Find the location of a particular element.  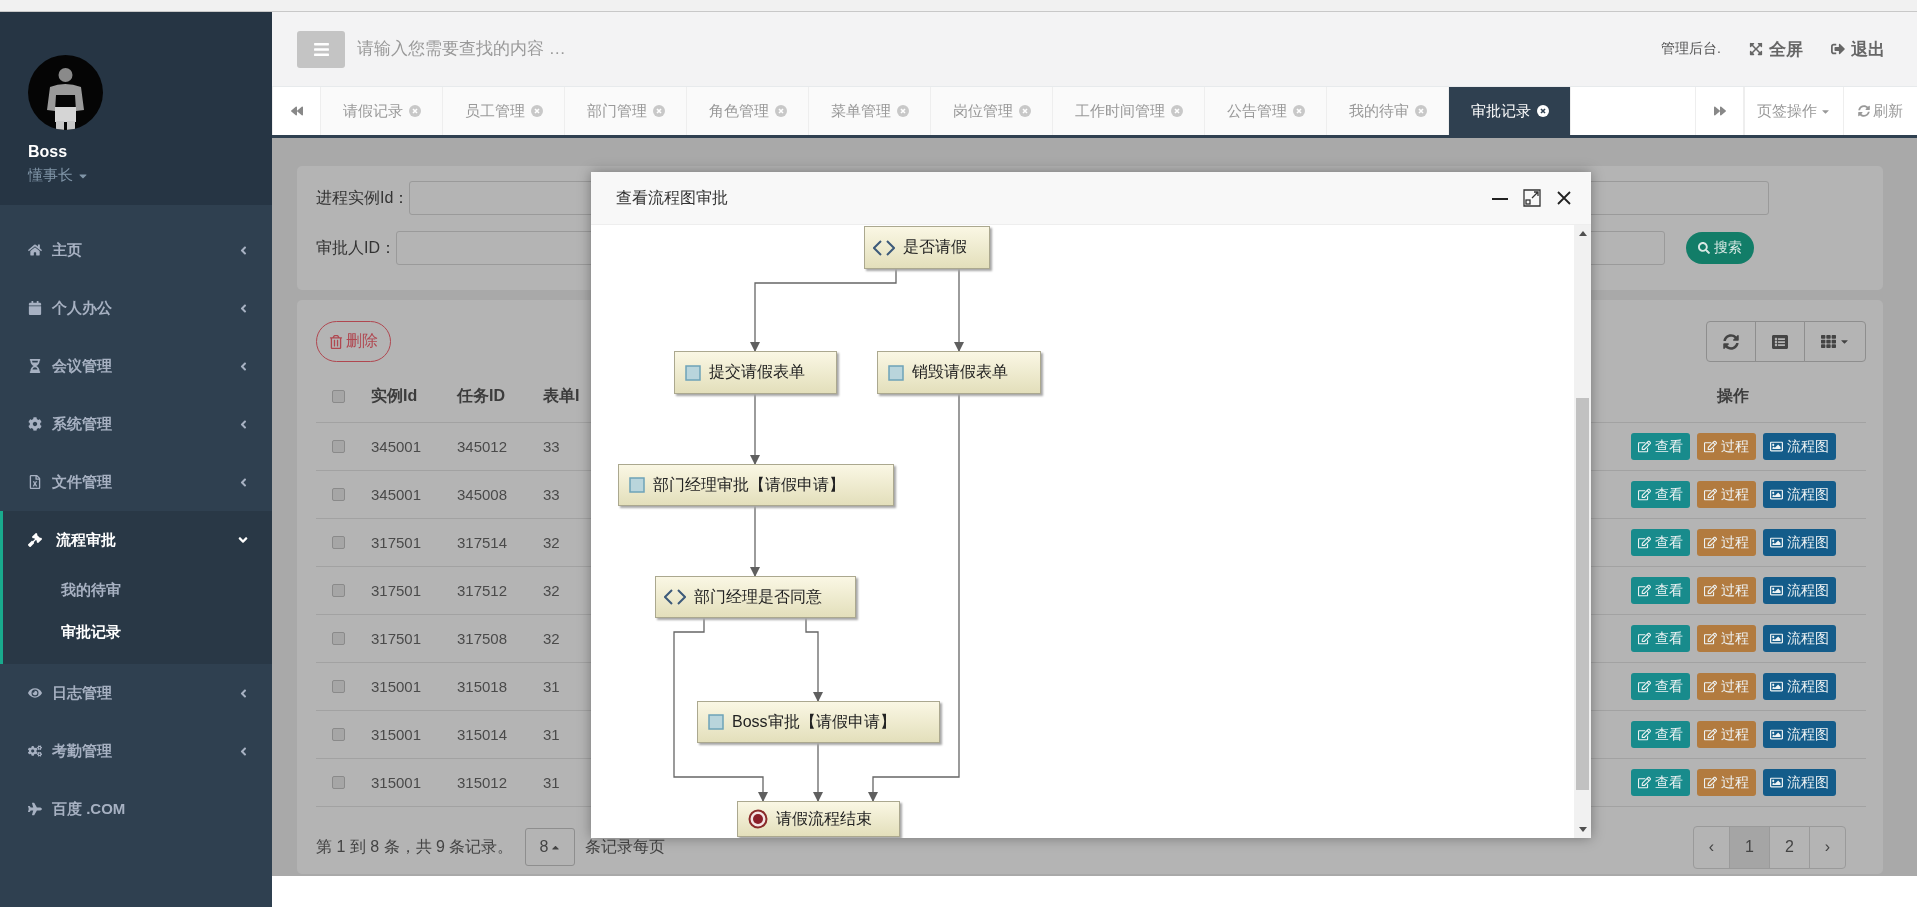

page-size-label: 条记录每页 is located at coordinates (625, 846).